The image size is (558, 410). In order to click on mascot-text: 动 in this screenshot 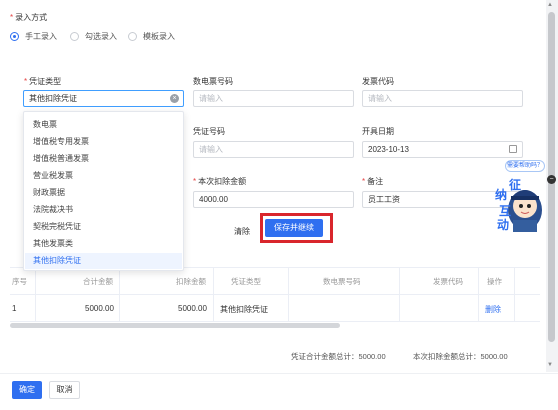, I will do `click(503, 225)`.